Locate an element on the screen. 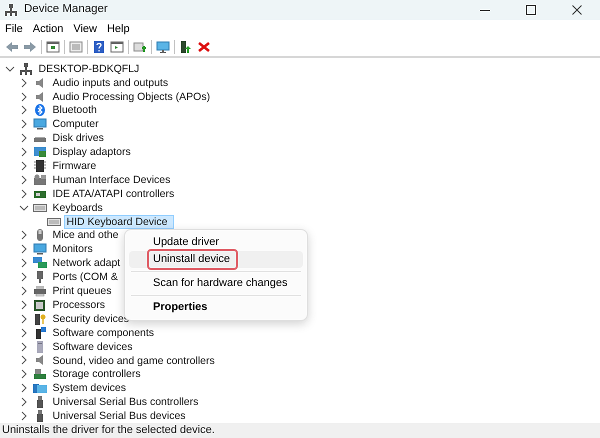 Image resolution: width=600 pixels, height=438 pixels. update-driver-icon is located at coordinates (185, 47).